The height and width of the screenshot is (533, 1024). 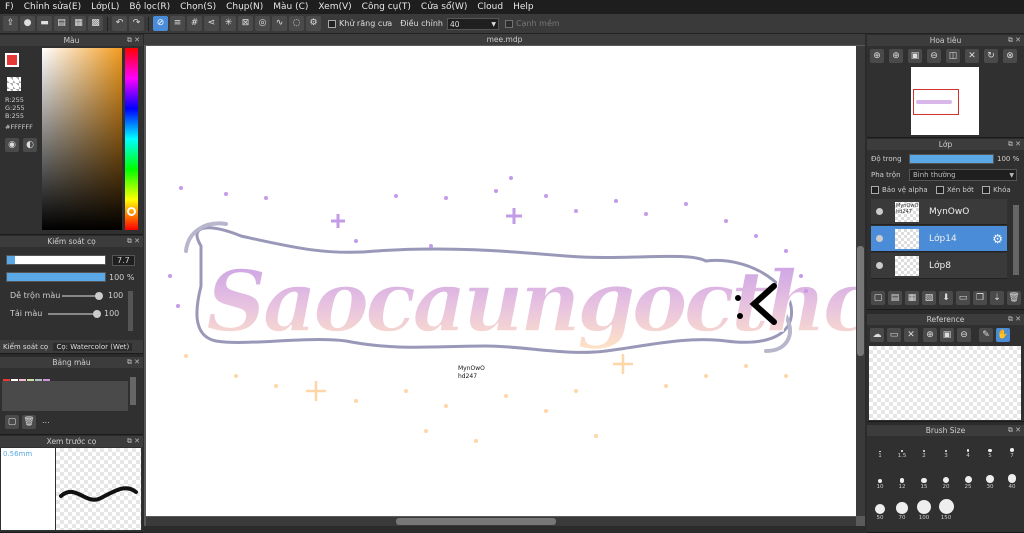 I want to click on new-palette-icon: ▢, so click(x=12, y=422).